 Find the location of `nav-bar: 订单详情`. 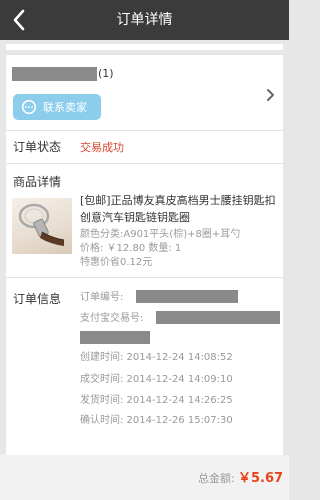

nav-bar: 订单详情 is located at coordinates (144, 20).